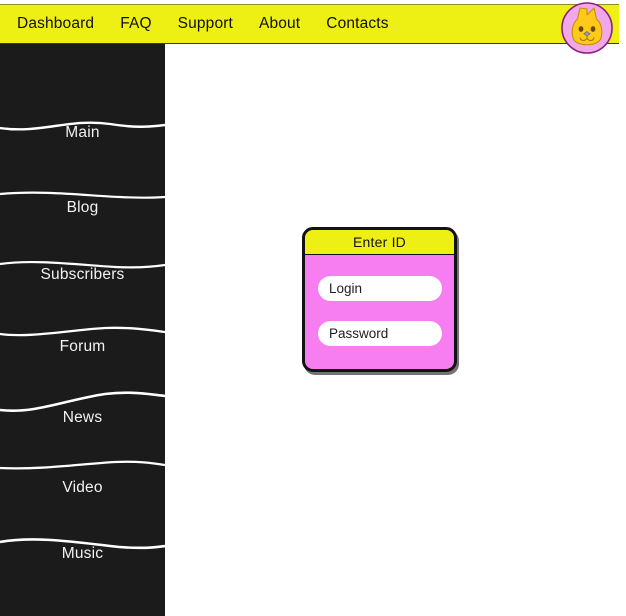 Image resolution: width=626 pixels, height=616 pixels. What do you see at coordinates (82, 133) in the screenshot?
I see `sidebar-item-main: Main` at bounding box center [82, 133].